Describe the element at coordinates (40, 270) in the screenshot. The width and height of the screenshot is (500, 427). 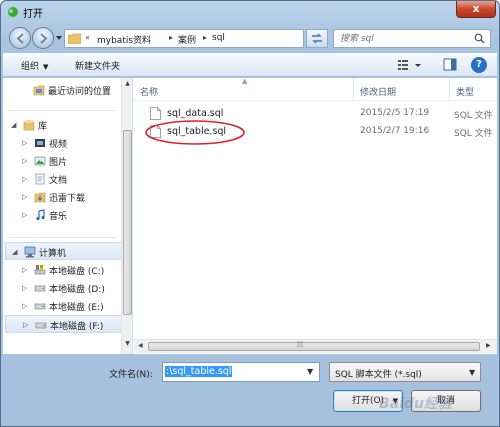
I see `system-drive-icon` at that location.